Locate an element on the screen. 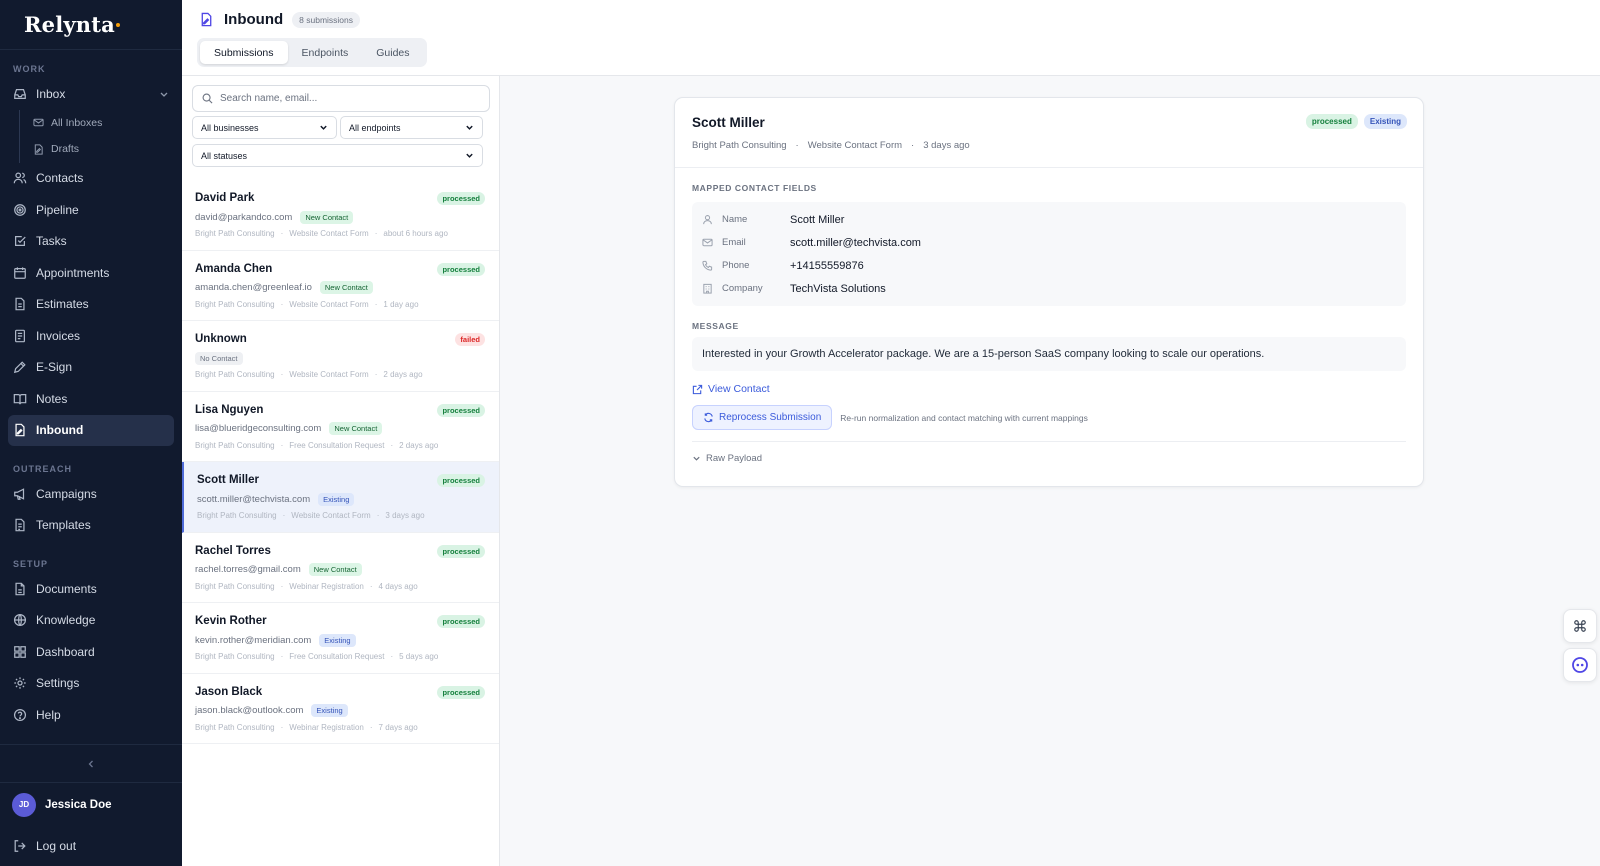  sidebar-item-notes: Notes is located at coordinates (91, 399).